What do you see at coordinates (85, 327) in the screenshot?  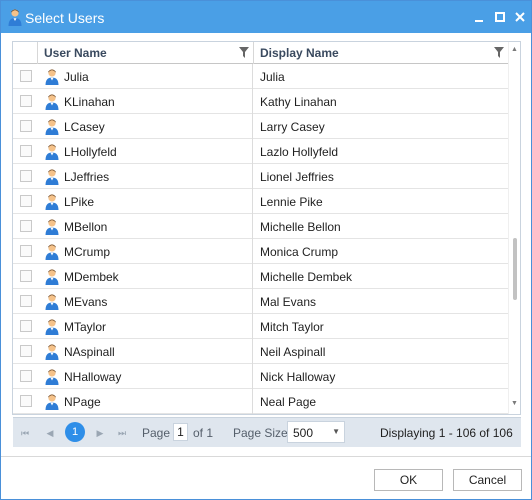 I see `user-name: MTaylor` at bounding box center [85, 327].